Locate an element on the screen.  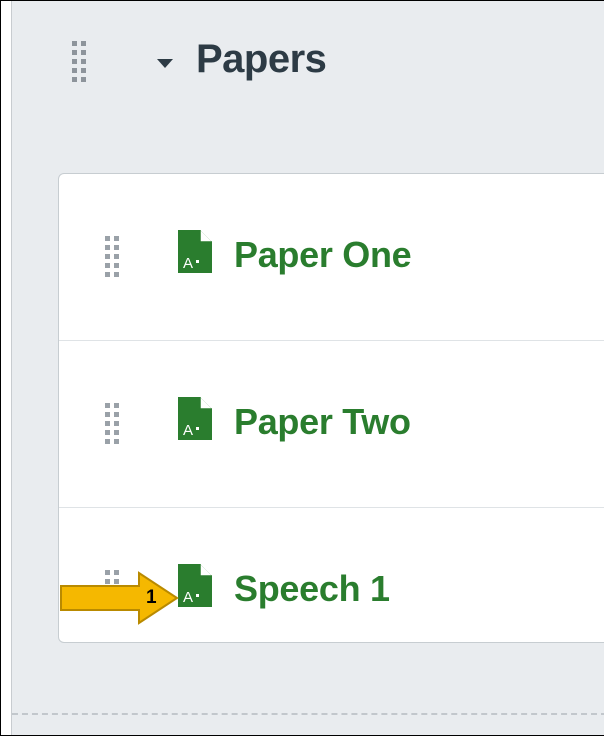
arrow-right-icon is located at coordinates (119, 598).